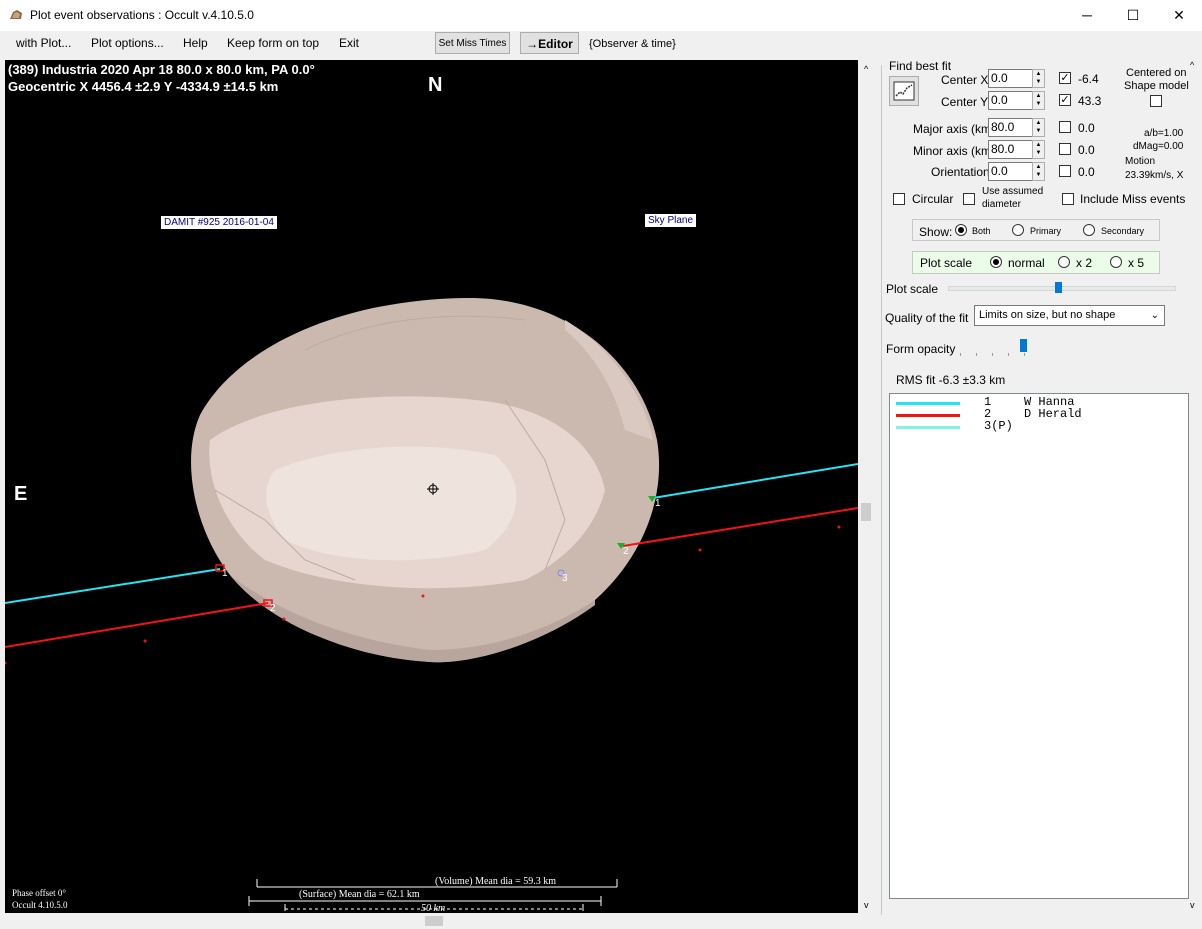 This screenshot has height=929, width=1202. I want to click on rms-fit-label: RMS fit -6.3 ±3.3 km, so click(951, 380).